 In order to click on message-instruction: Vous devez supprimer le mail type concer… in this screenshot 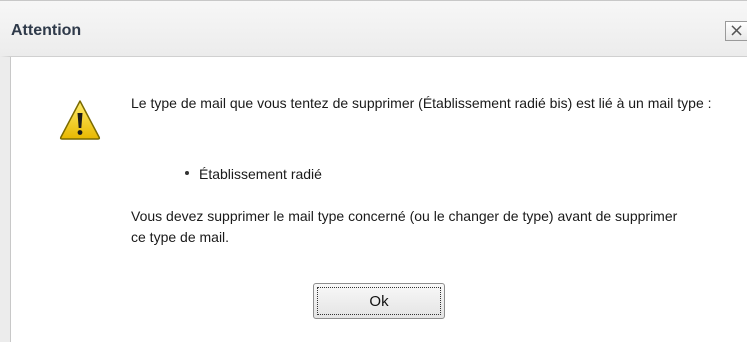, I will do `click(404, 226)`.